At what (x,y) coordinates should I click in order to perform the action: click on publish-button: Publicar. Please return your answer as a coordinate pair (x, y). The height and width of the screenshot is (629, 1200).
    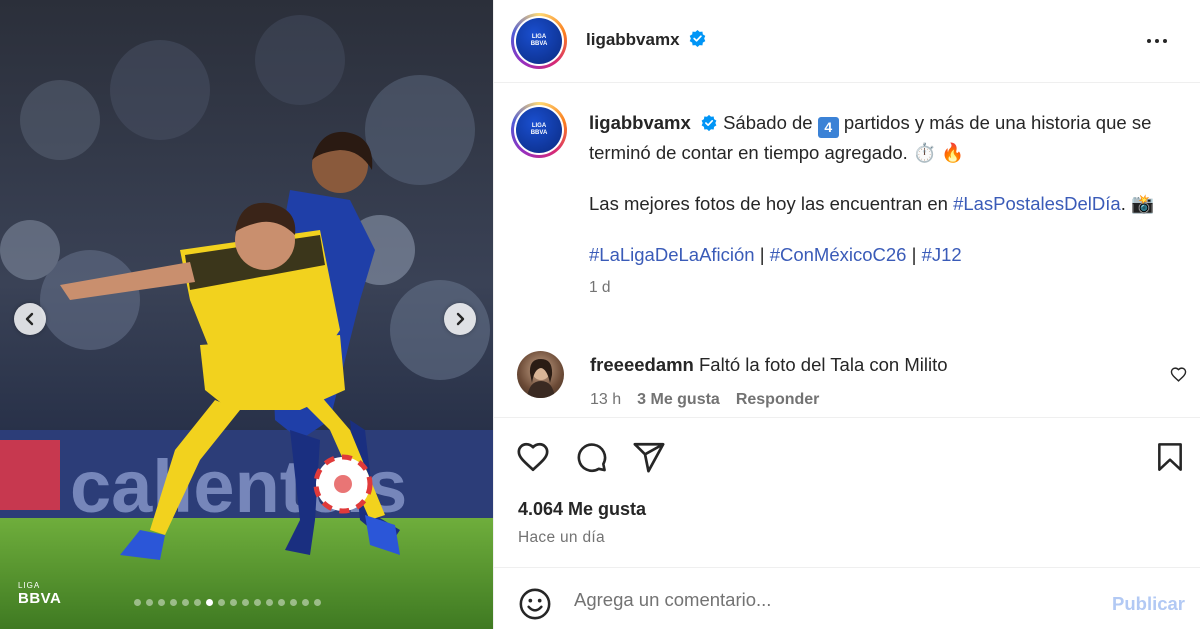
    Looking at the image, I should click on (1148, 604).